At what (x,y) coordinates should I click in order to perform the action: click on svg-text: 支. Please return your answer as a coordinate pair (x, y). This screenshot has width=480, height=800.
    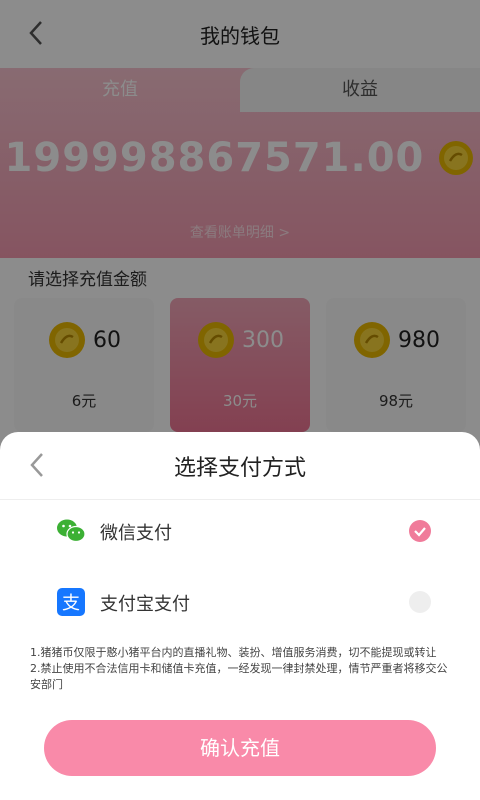
    Looking at the image, I should click on (71, 603).